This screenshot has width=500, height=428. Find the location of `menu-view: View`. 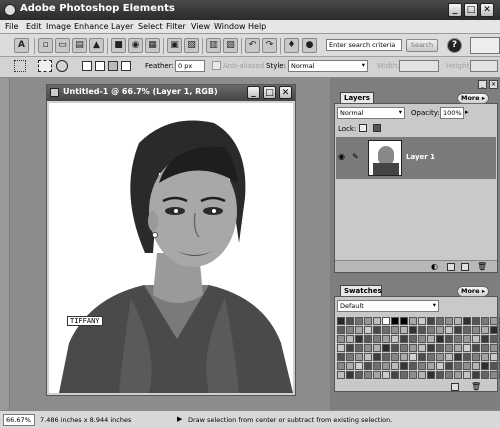

menu-view: View is located at coordinates (200, 26).